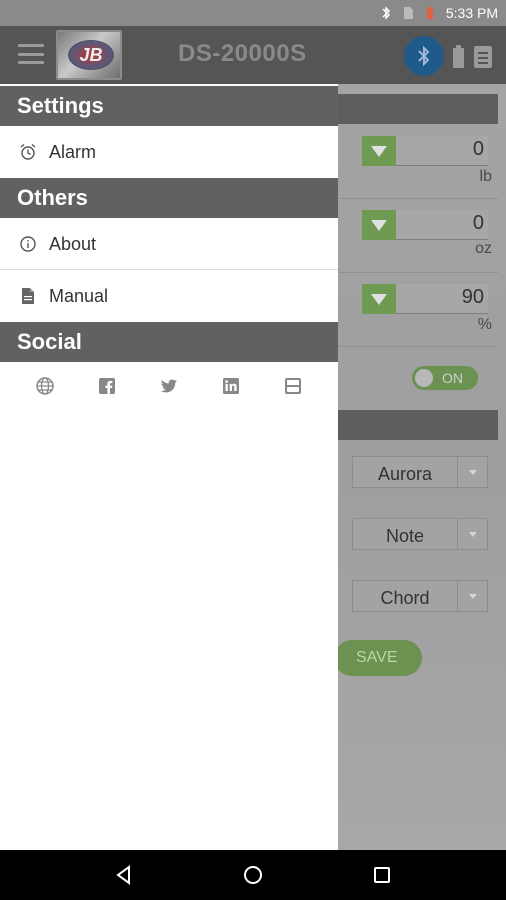 This screenshot has width=506, height=900. What do you see at coordinates (293, 386) in the screenshot?
I see `youtube-icon` at bounding box center [293, 386].